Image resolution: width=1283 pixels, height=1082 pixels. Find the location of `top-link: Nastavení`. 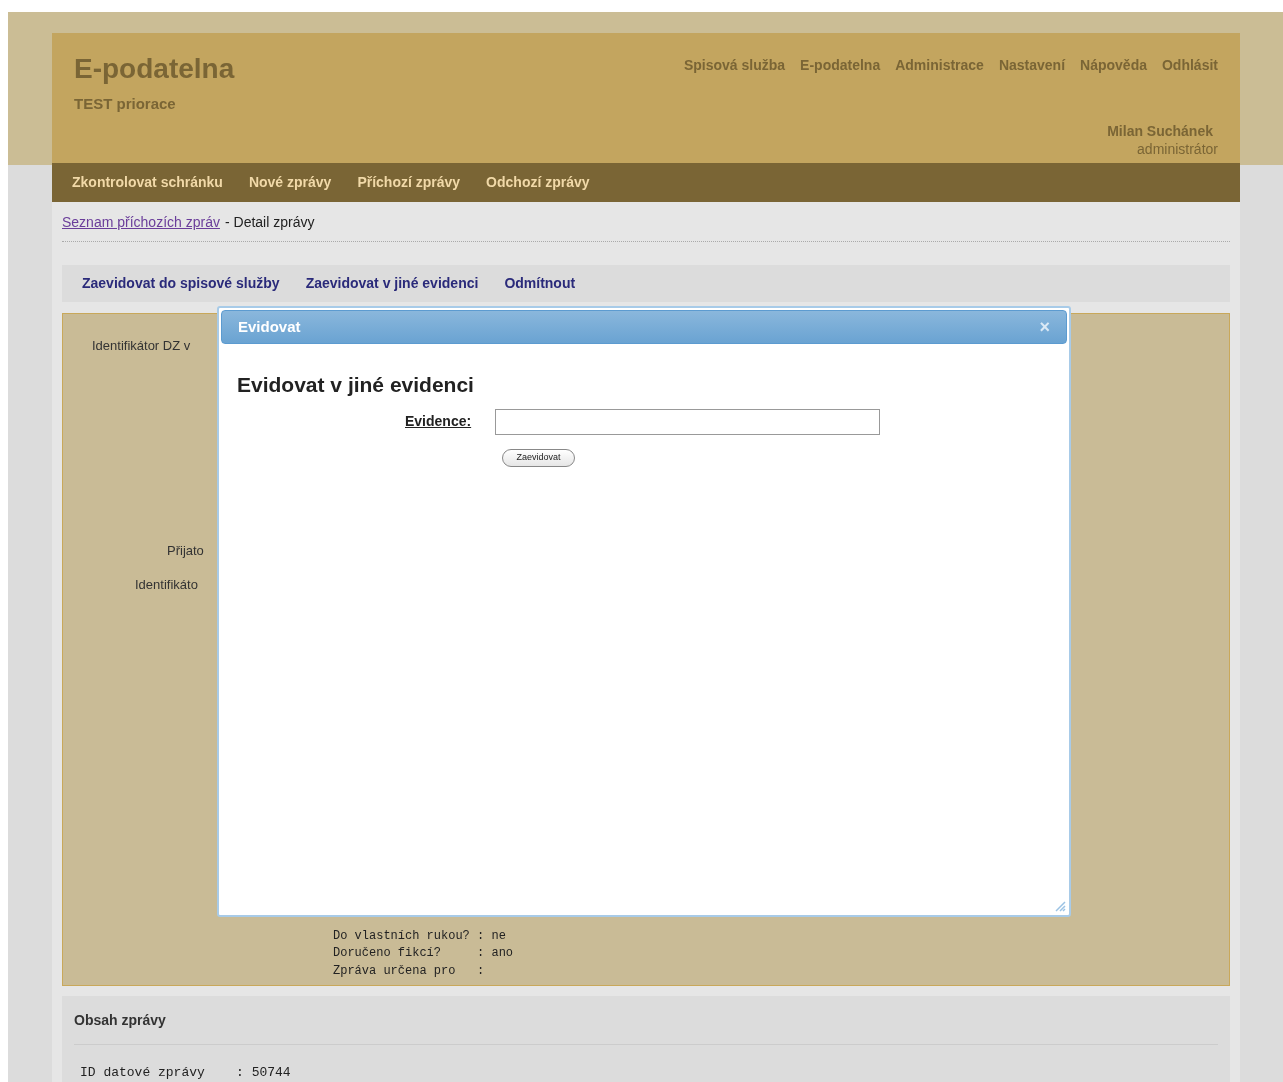

top-link: Nastavení is located at coordinates (1032, 65).